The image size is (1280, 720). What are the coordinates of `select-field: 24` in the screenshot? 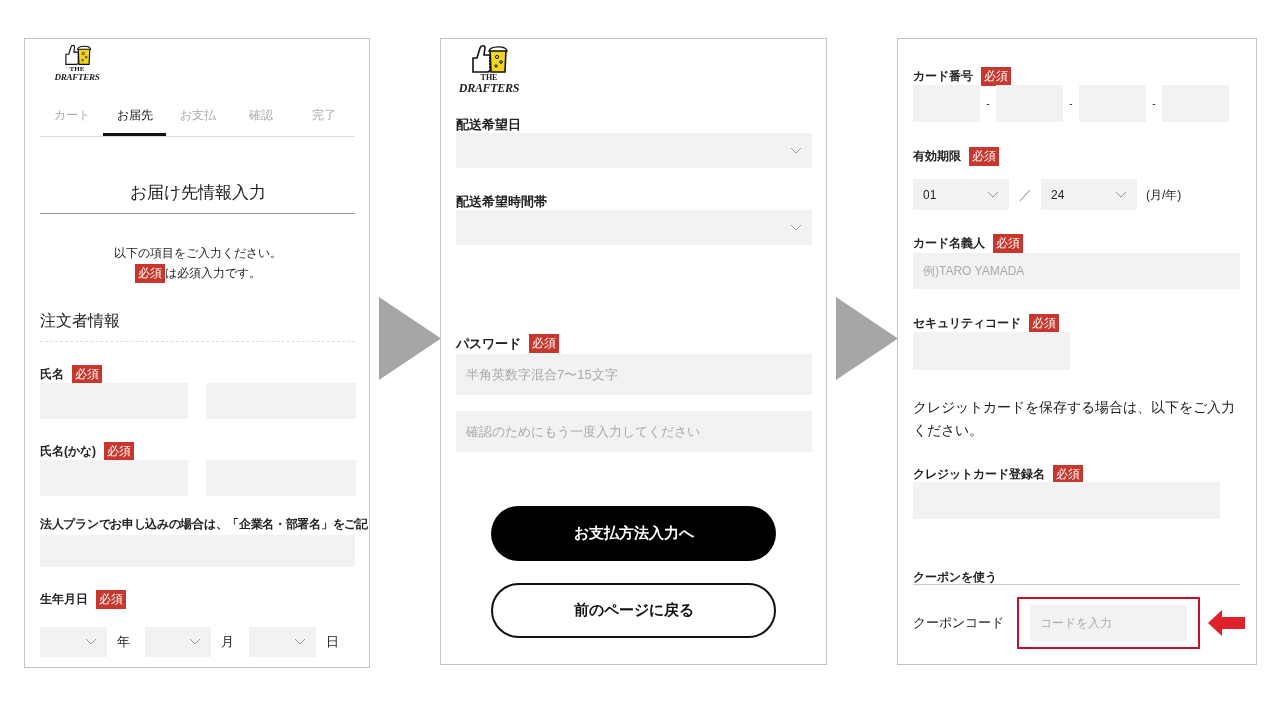 It's located at (1089, 194).